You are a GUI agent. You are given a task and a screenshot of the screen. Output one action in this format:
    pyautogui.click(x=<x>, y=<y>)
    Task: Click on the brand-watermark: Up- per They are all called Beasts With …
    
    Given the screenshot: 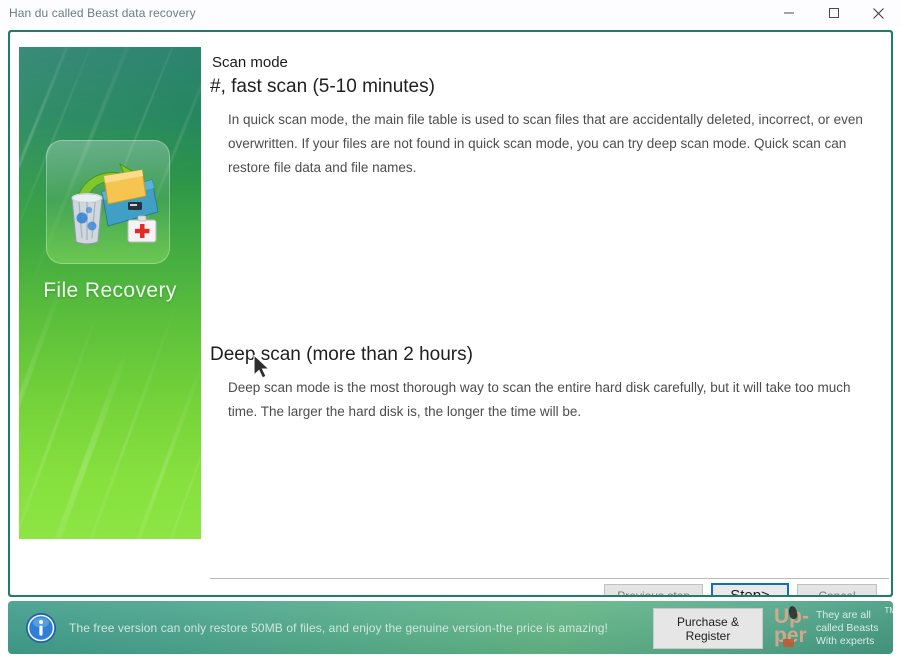 What is the action you would take?
    pyautogui.click(x=831, y=628)
    